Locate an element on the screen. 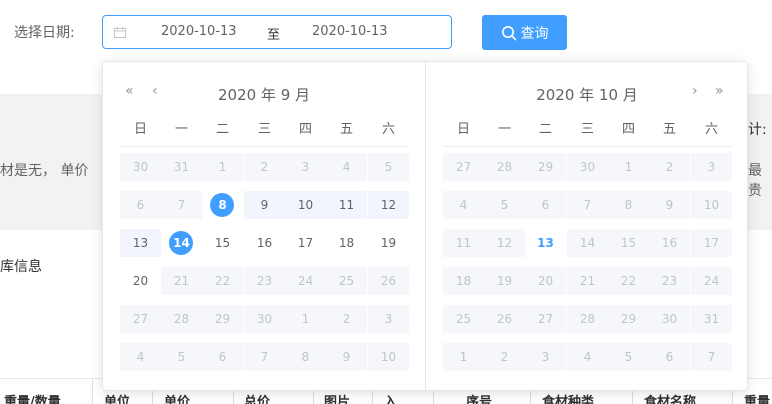 This screenshot has height=404, width=772. chevron-right-icon: › is located at coordinates (695, 91).